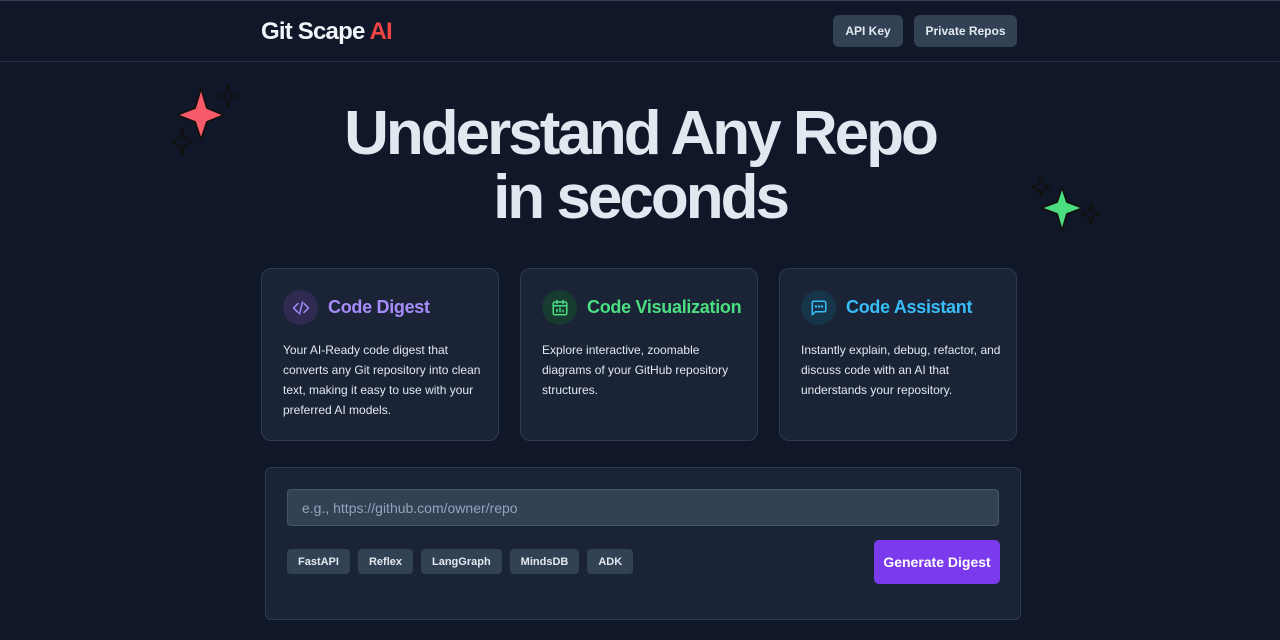 Image resolution: width=1280 pixels, height=640 pixels. Describe the element at coordinates (300, 307) in the screenshot. I see `code-icon` at that location.